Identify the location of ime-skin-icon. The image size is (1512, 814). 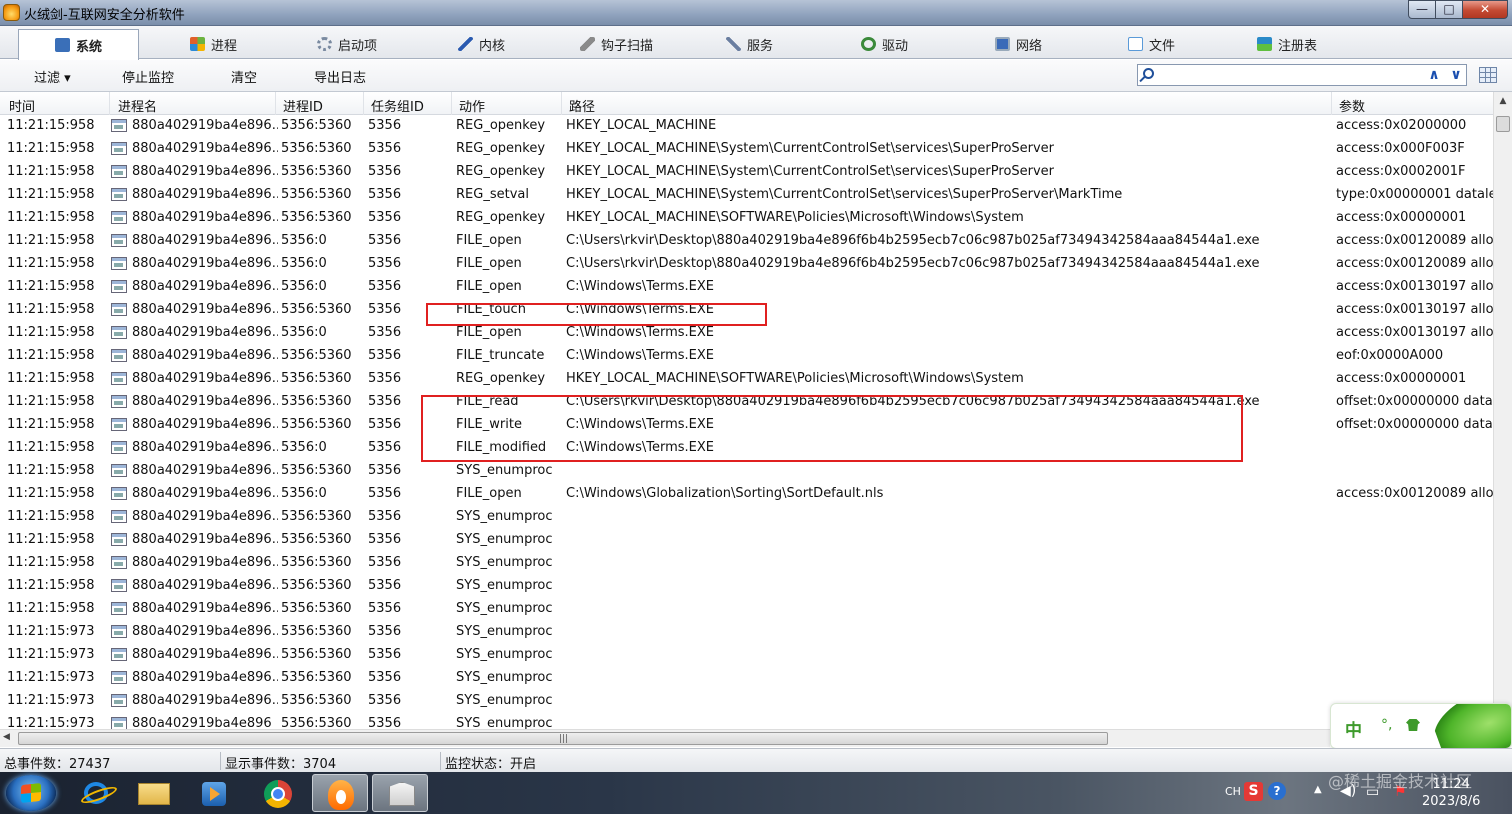
(1413, 725).